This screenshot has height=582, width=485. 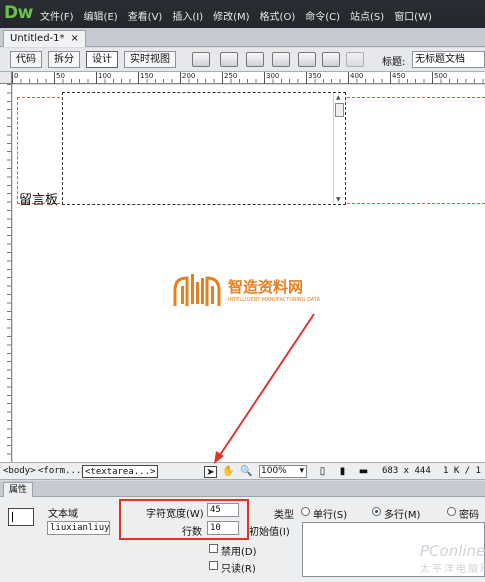 I want to click on textarea-scrollbar: ▲ ▼, so click(x=339, y=148).